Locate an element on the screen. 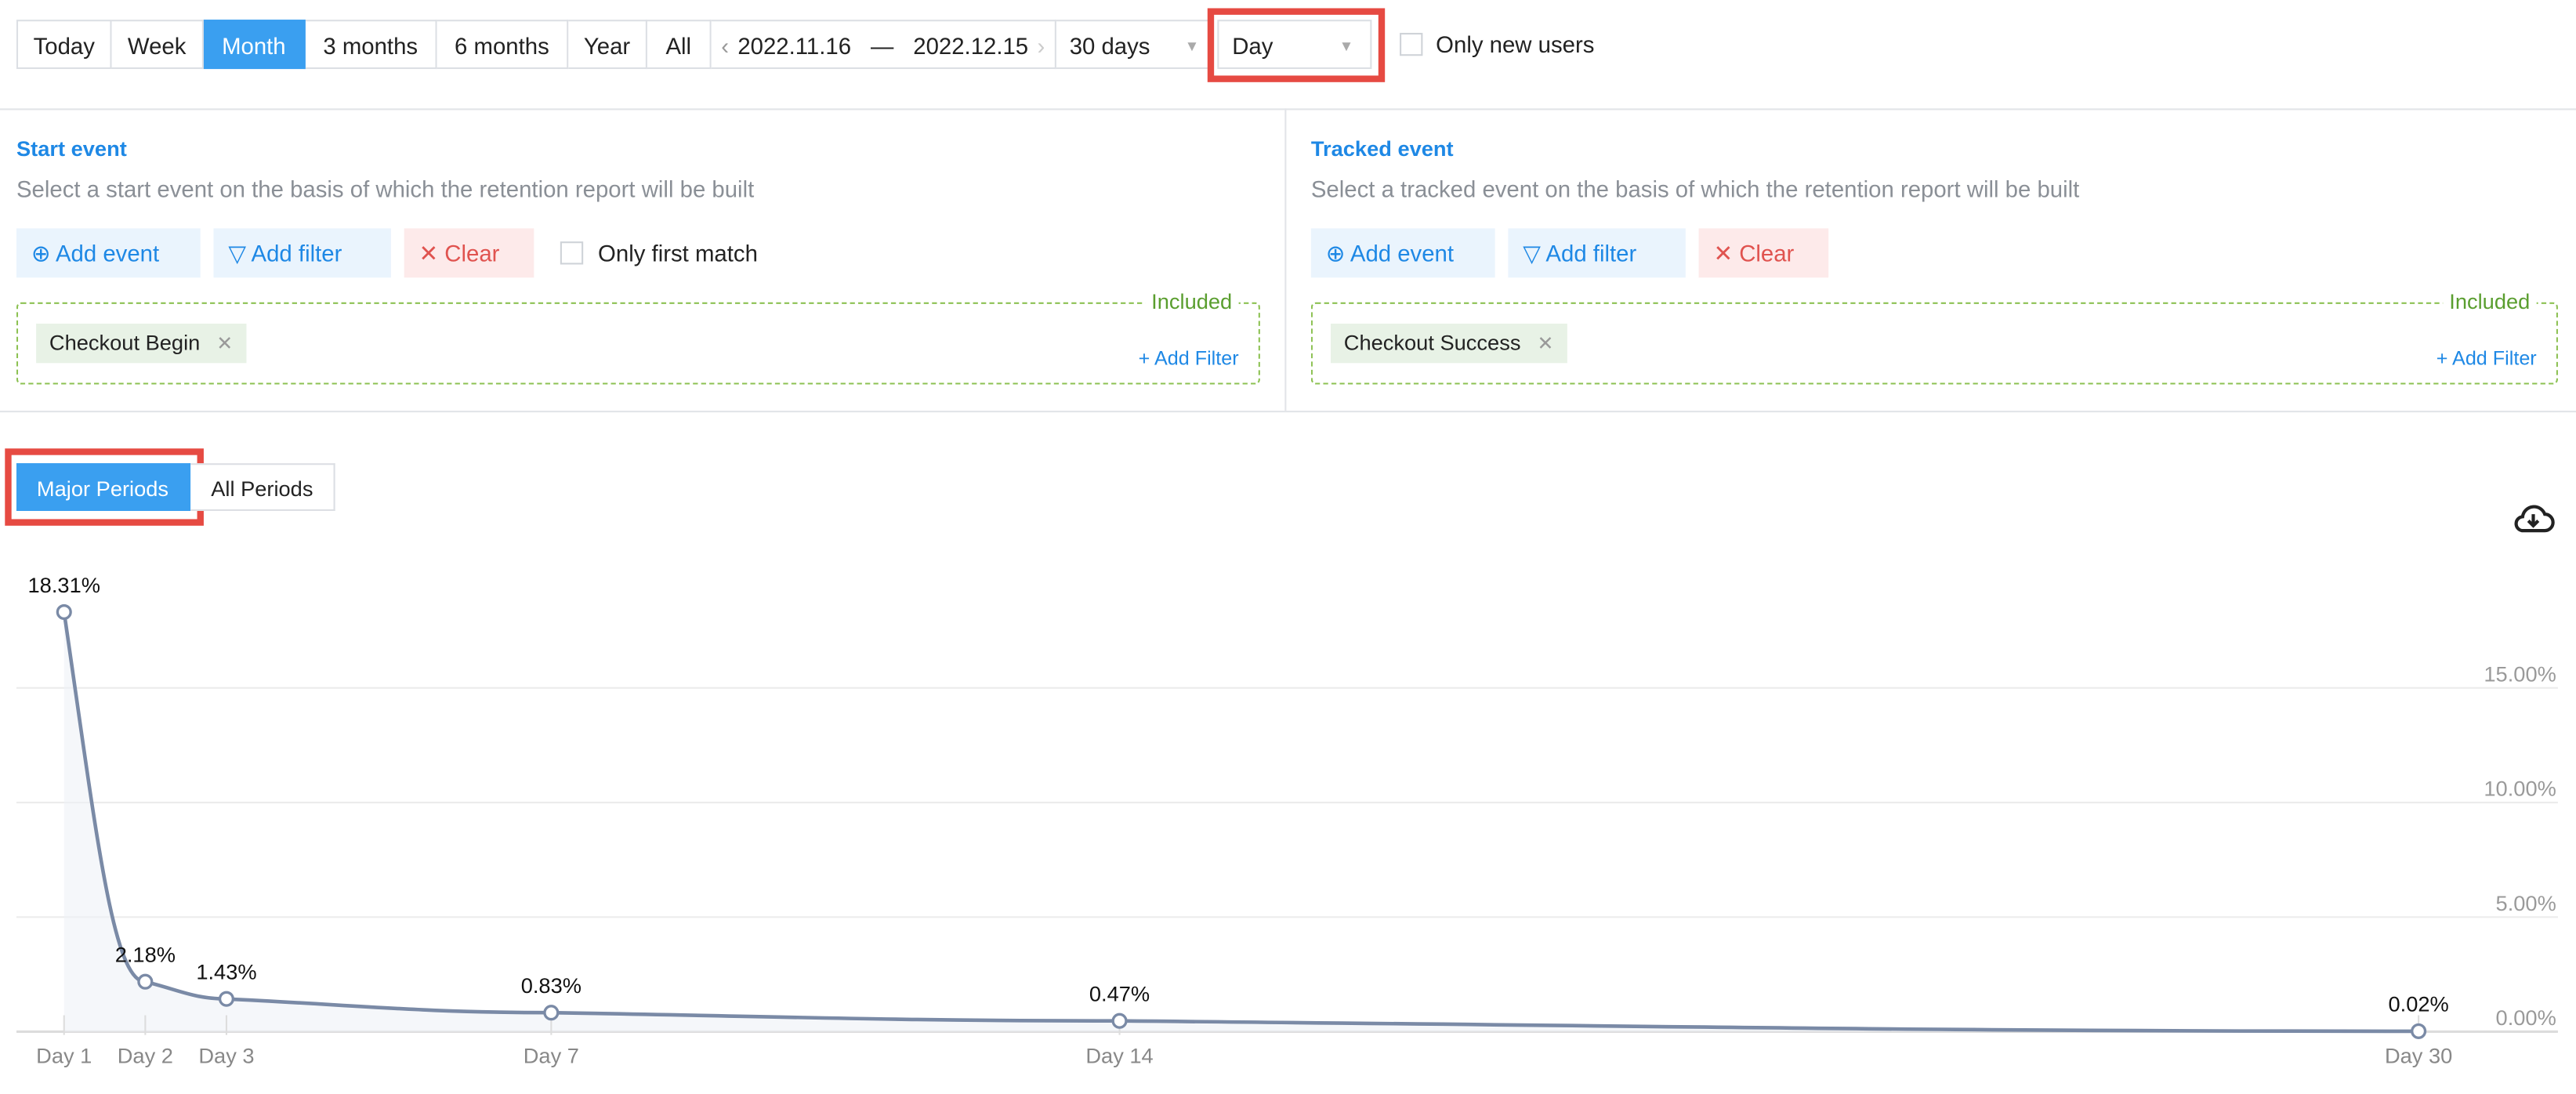 The width and height of the screenshot is (2576, 1094). range-select: 30 days ▼ is located at coordinates (1133, 45).